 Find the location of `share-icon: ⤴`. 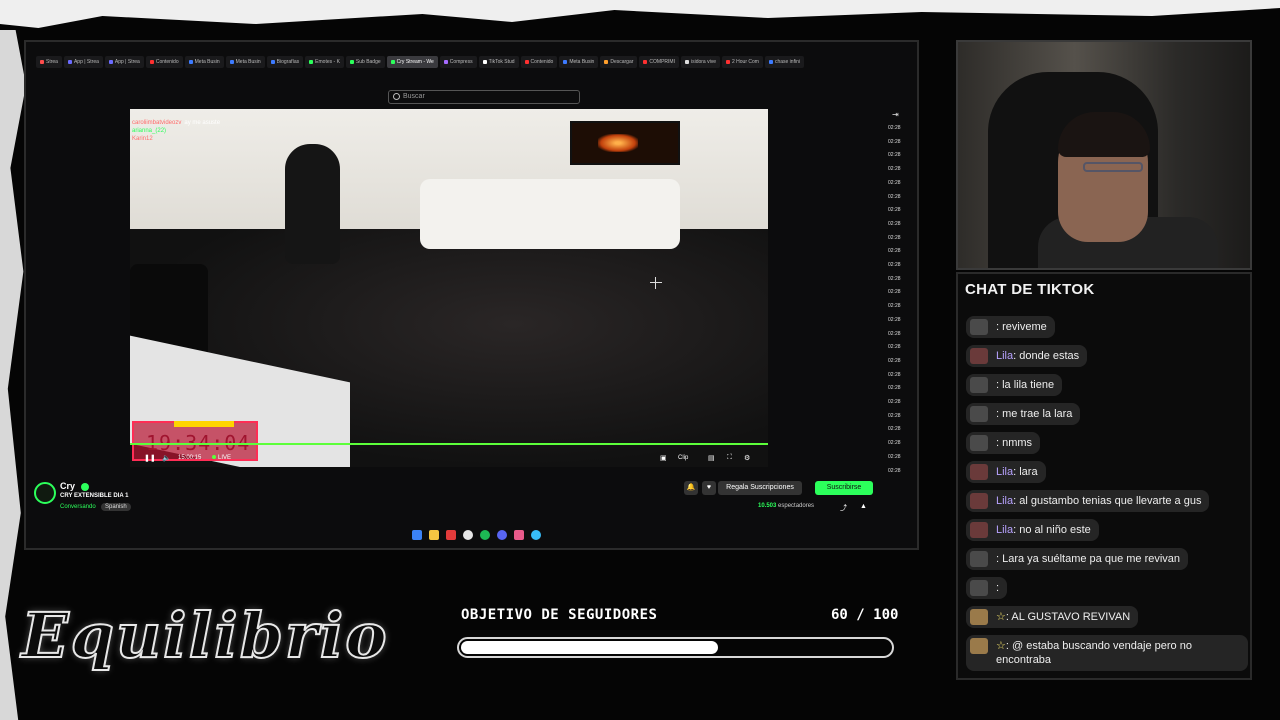

share-icon: ⤴ is located at coordinates (843, 508).